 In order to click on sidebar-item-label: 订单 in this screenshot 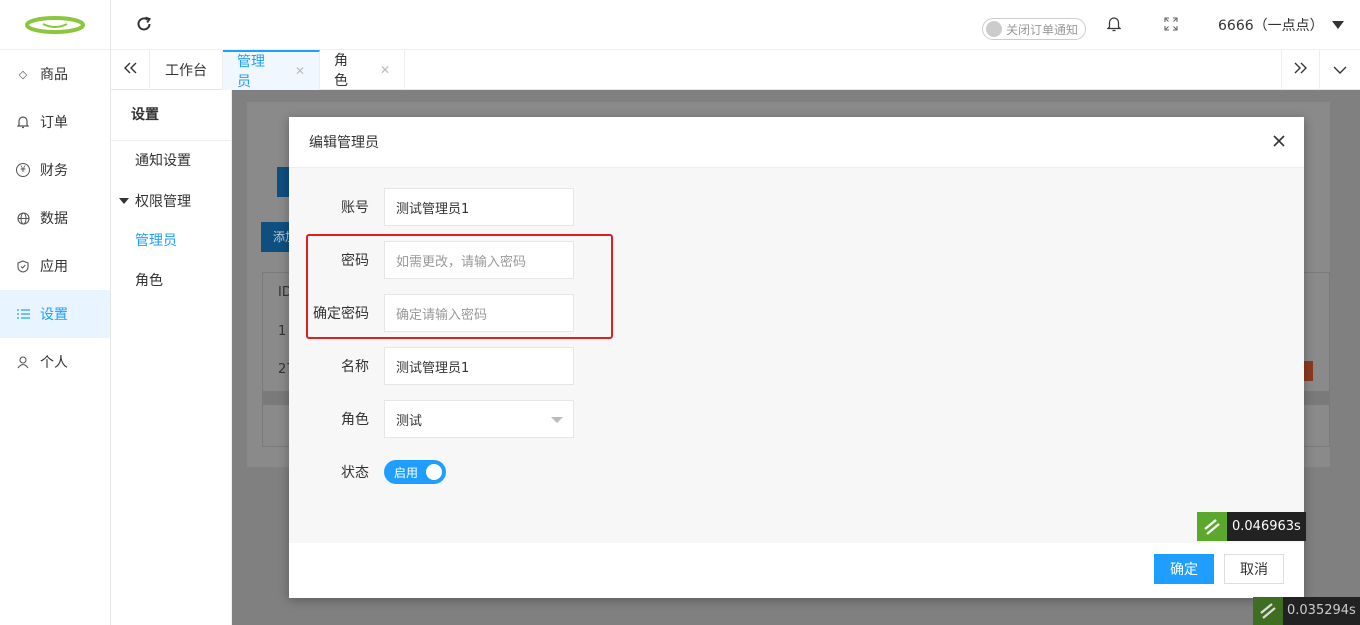, I will do `click(54, 123)`.